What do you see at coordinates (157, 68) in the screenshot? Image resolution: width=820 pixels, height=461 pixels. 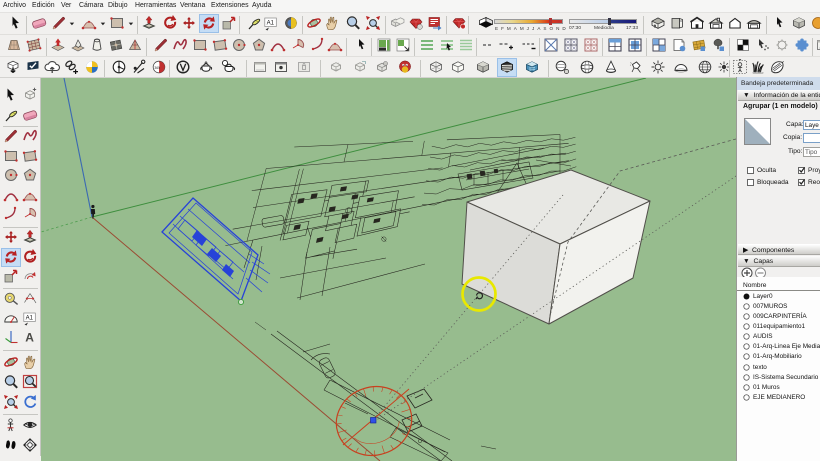 I see `svg-text: 365` at bounding box center [157, 68].